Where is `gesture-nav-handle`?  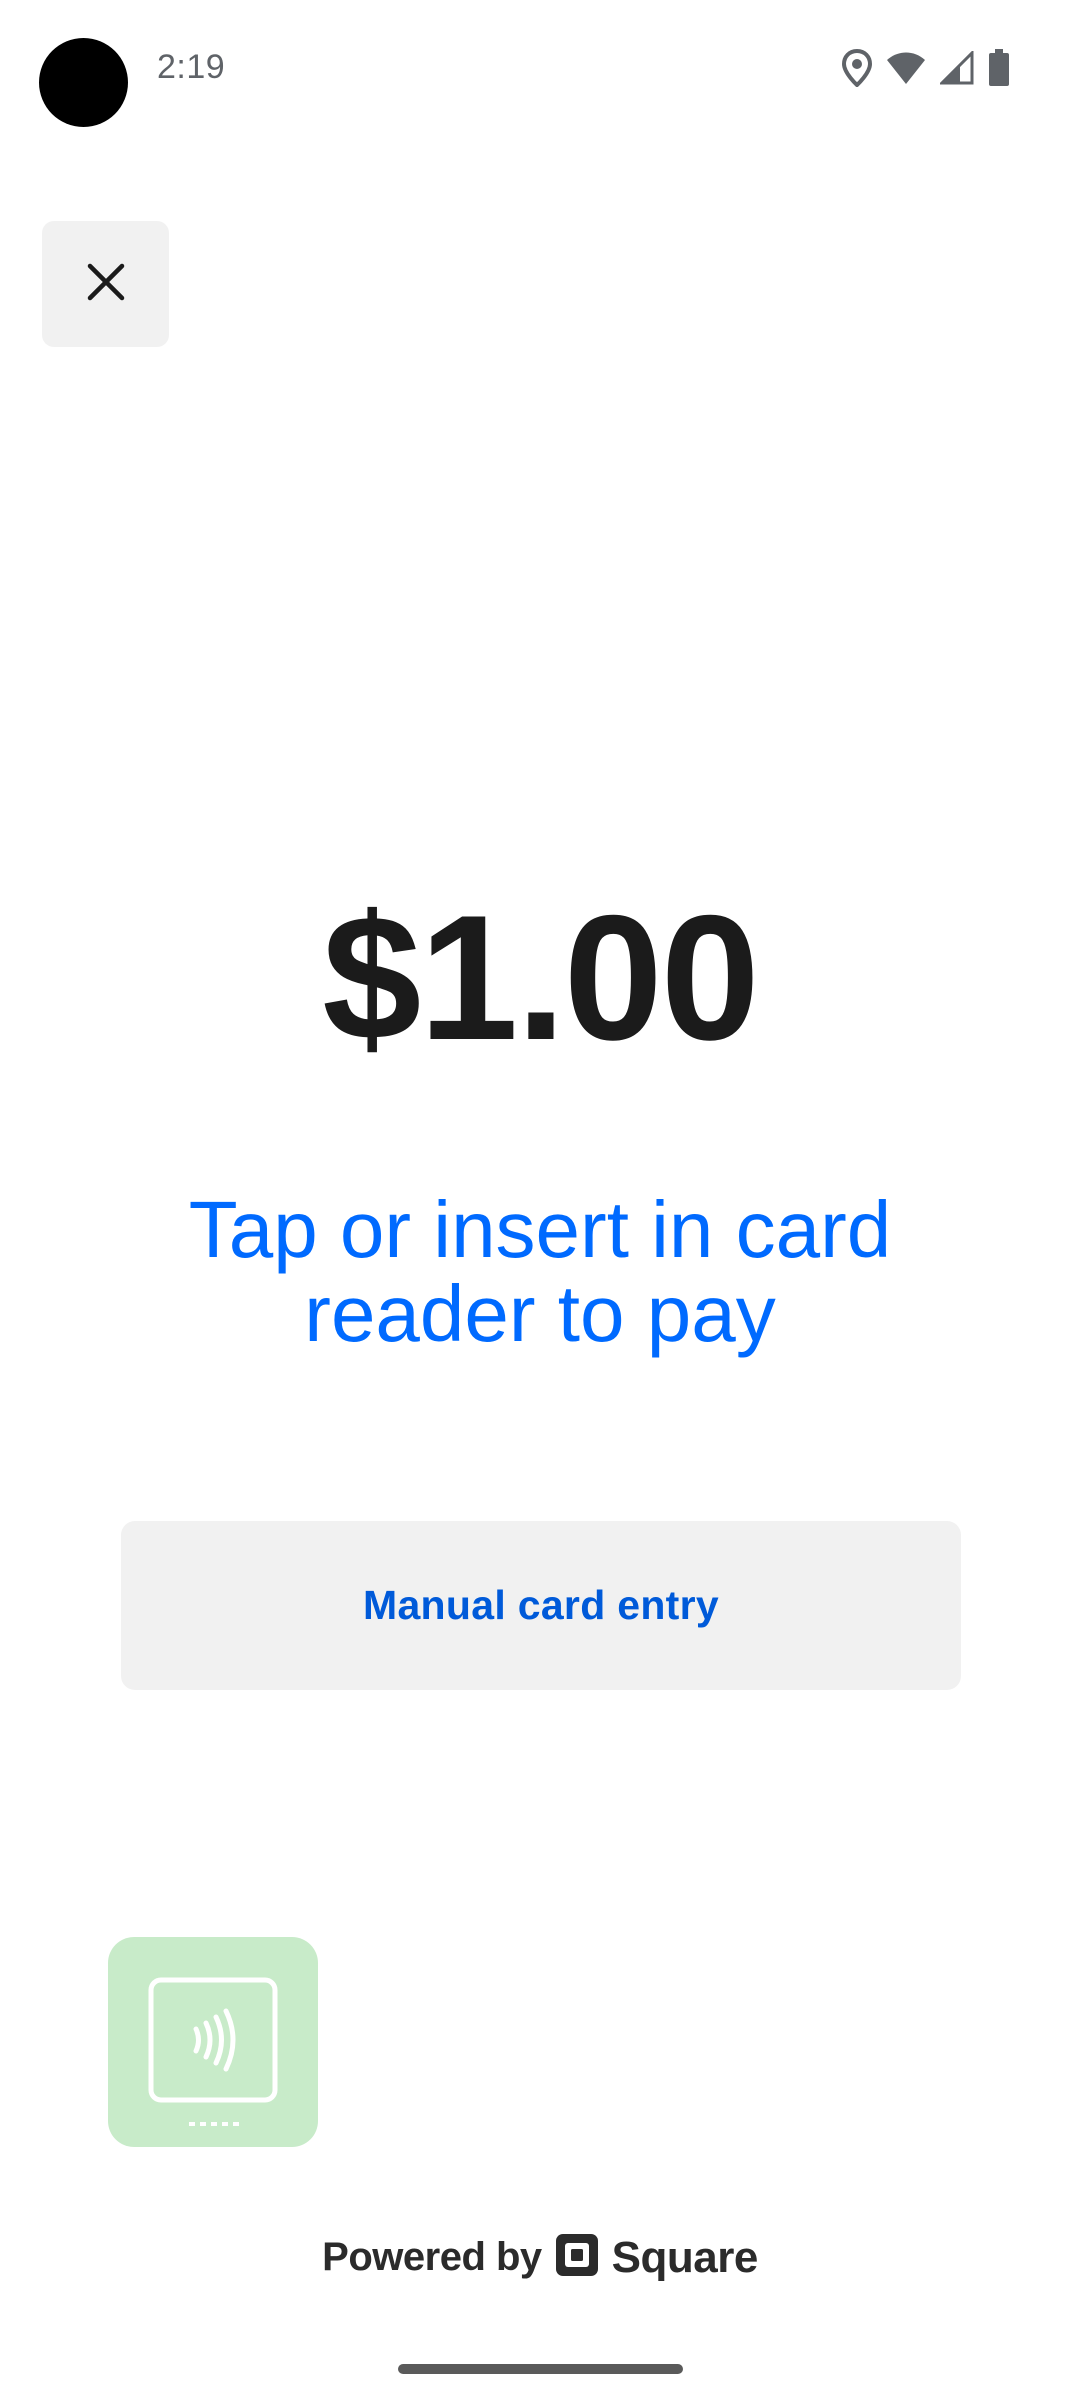
gesture-nav-handle is located at coordinates (540, 2369).